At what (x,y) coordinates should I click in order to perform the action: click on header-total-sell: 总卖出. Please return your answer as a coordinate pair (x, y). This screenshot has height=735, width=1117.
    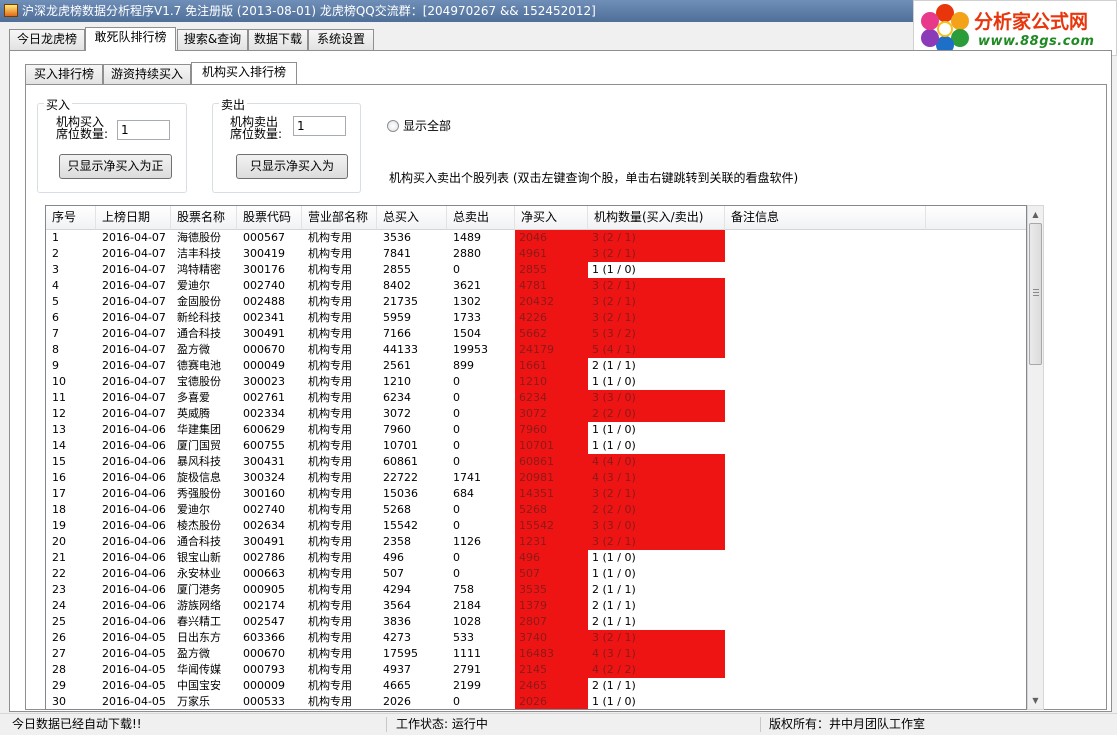
    Looking at the image, I should click on (481, 218).